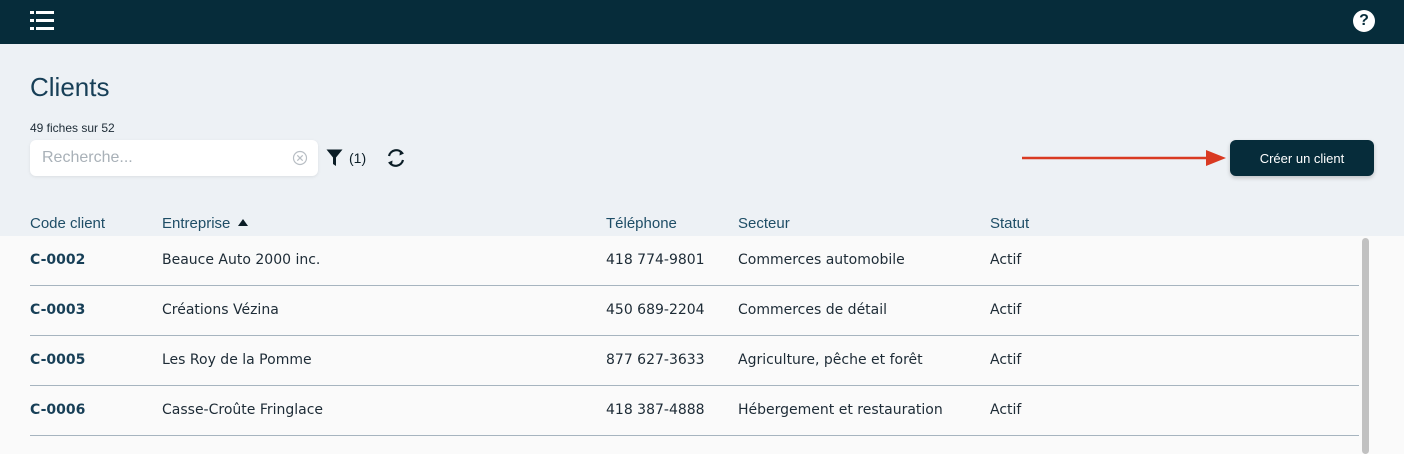 This screenshot has width=1404, height=454. I want to click on search-input, so click(160, 158).